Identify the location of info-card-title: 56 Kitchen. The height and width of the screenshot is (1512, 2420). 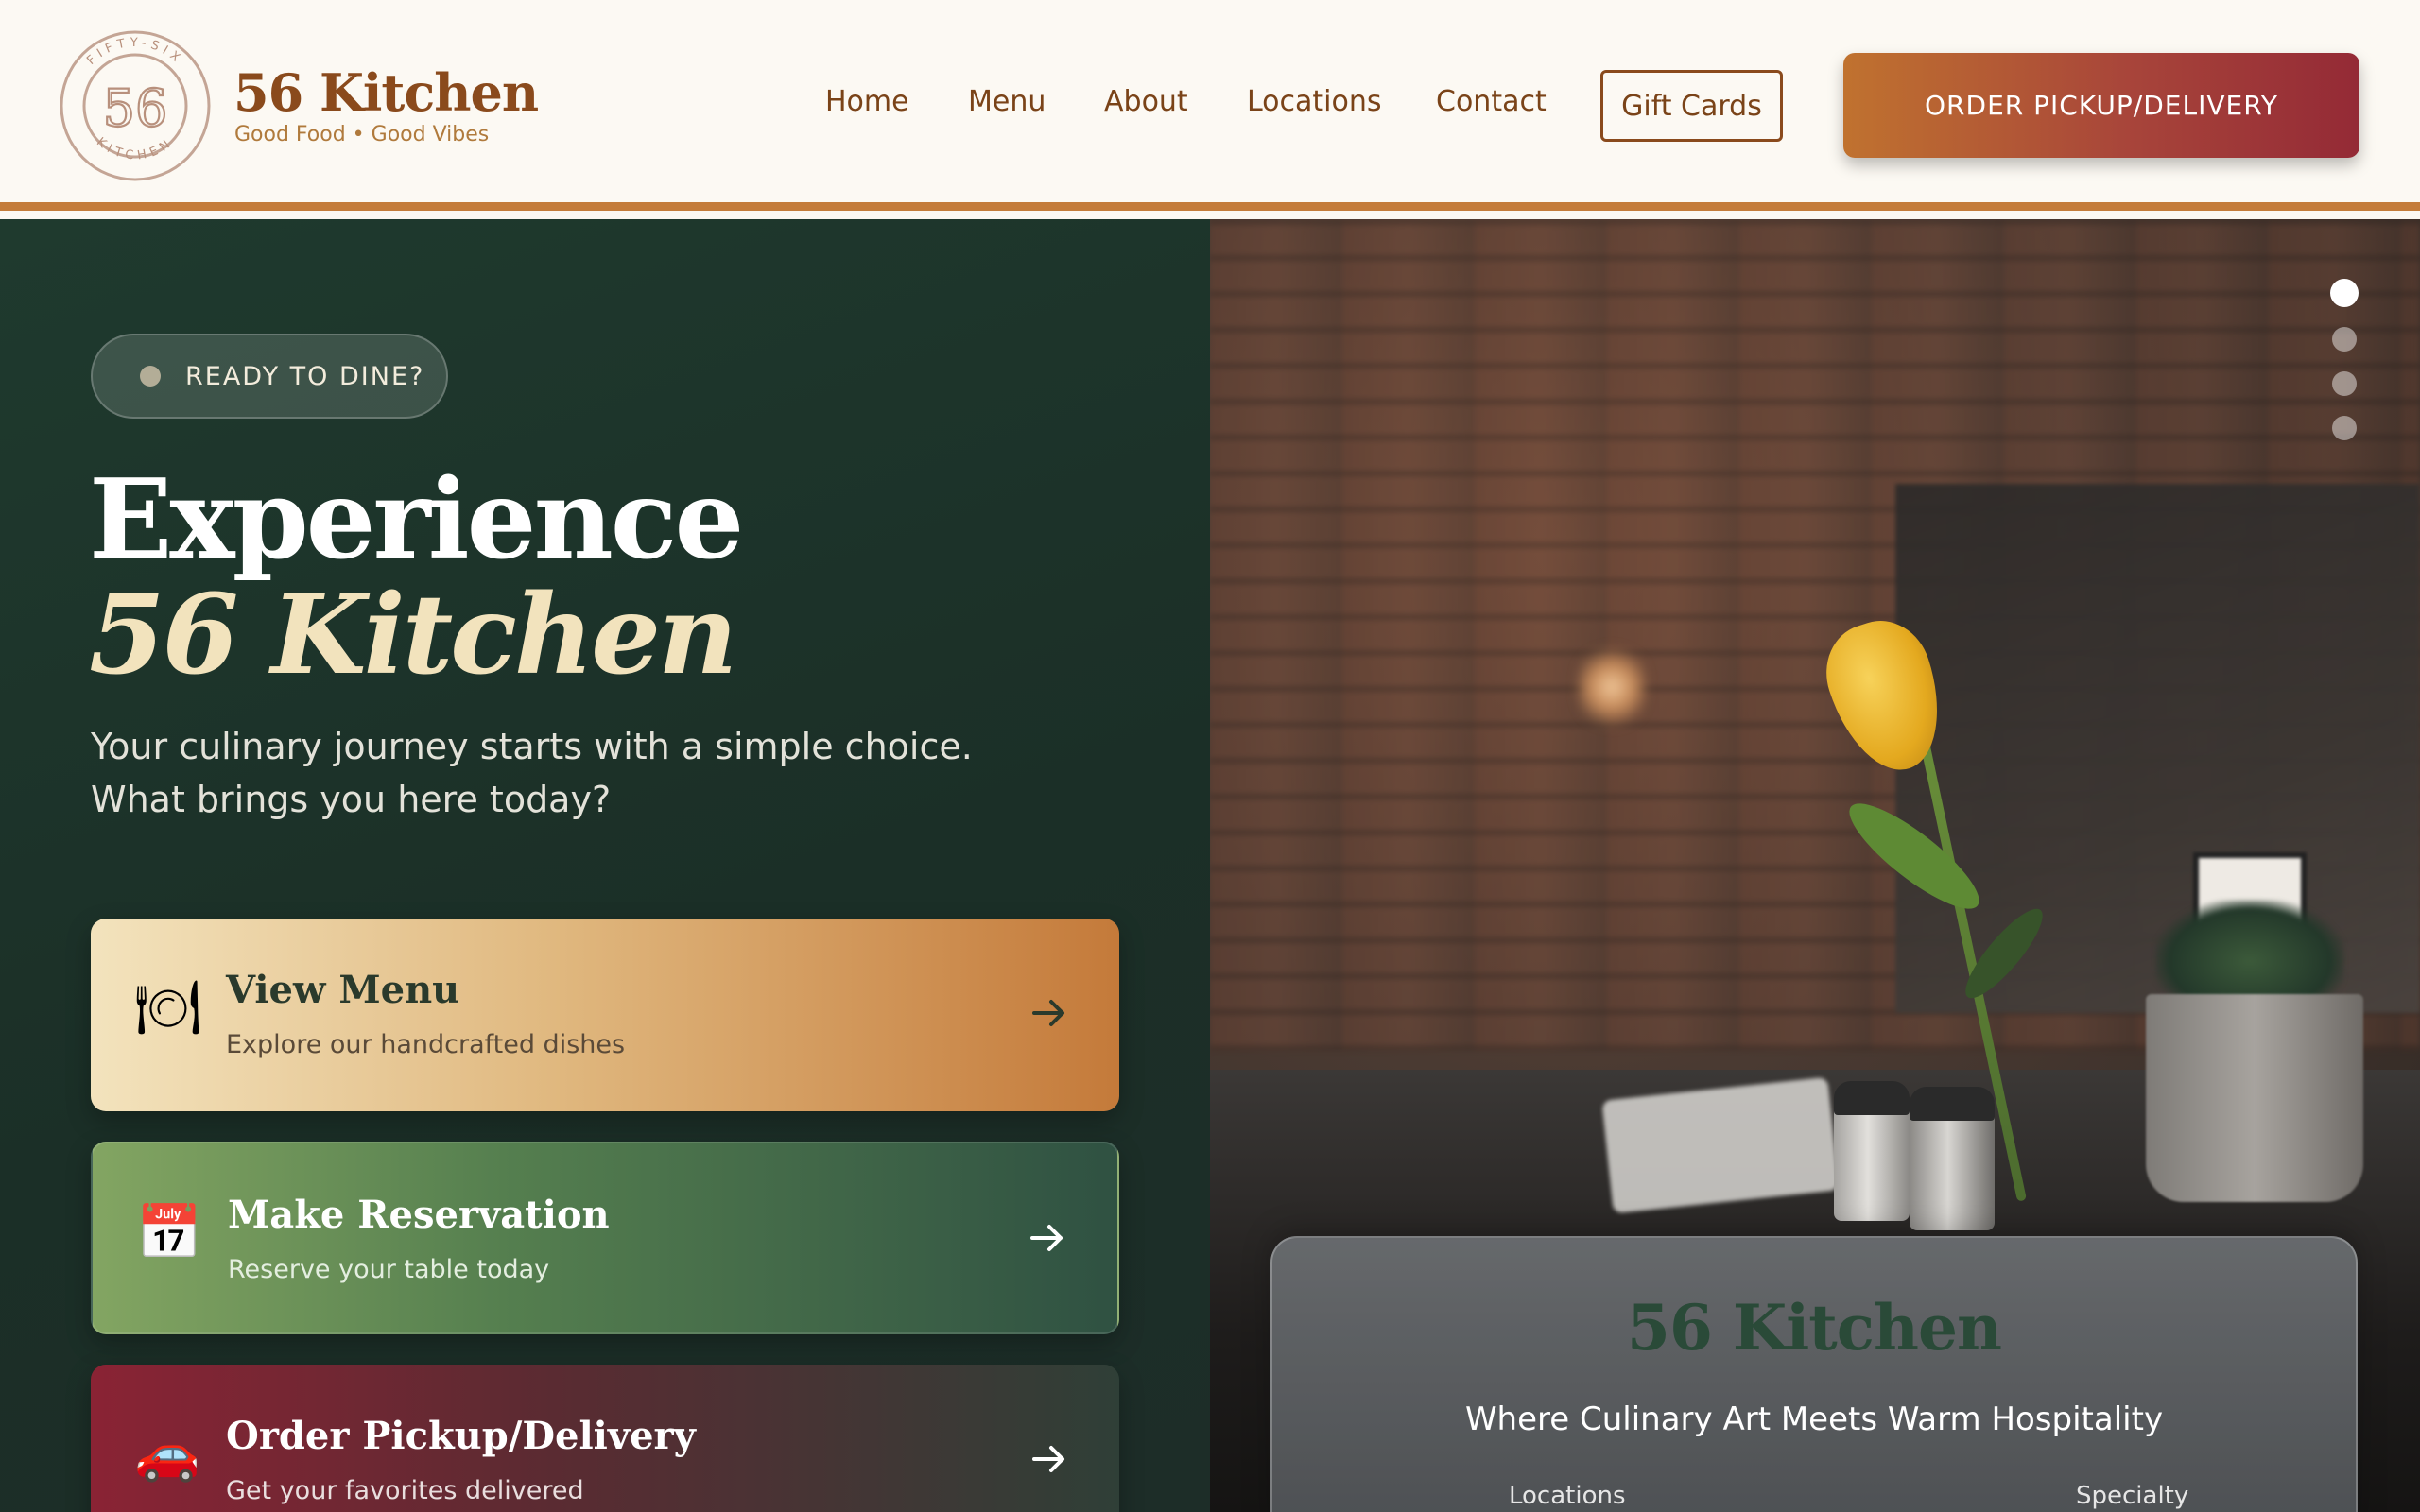
(1815, 1328).